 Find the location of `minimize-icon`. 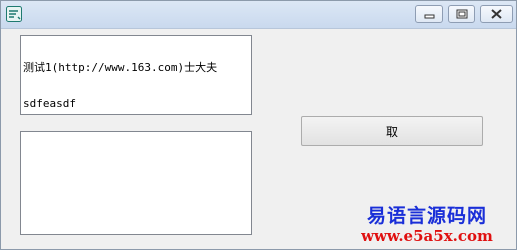

minimize-icon is located at coordinates (429, 16).